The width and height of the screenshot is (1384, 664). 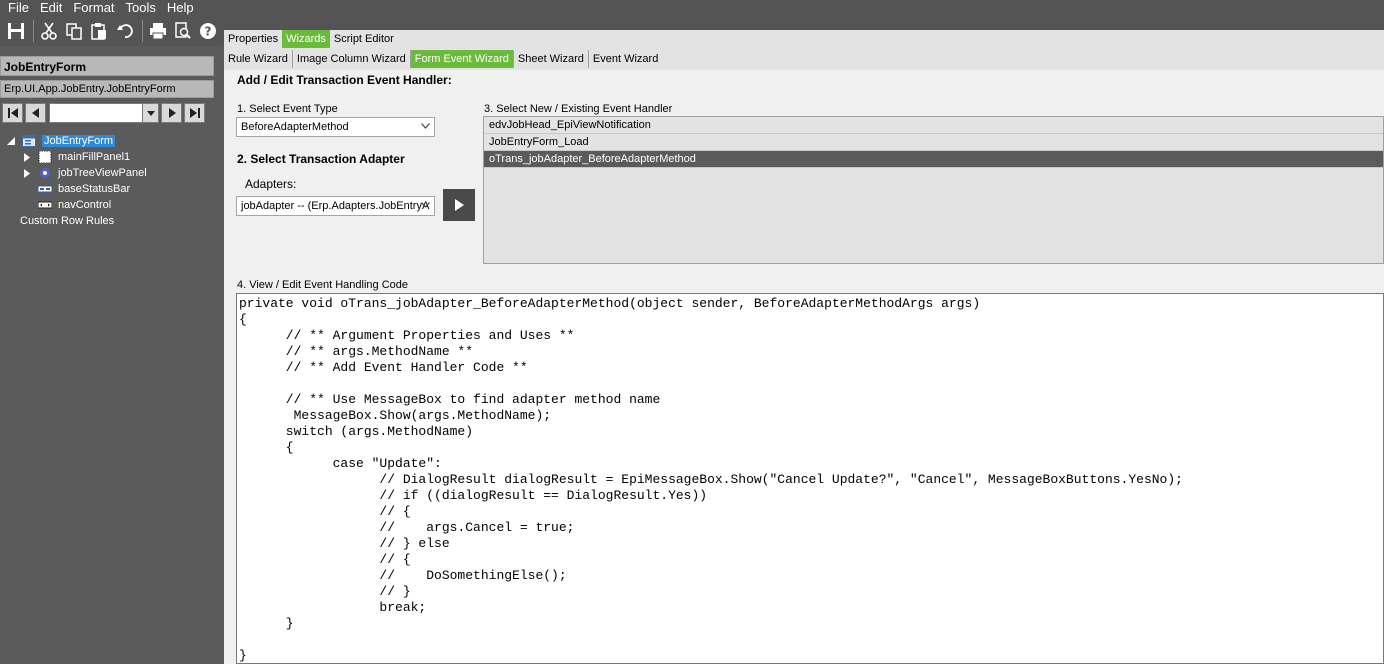 What do you see at coordinates (51, 8) in the screenshot?
I see `menu-edit: Edit` at bounding box center [51, 8].